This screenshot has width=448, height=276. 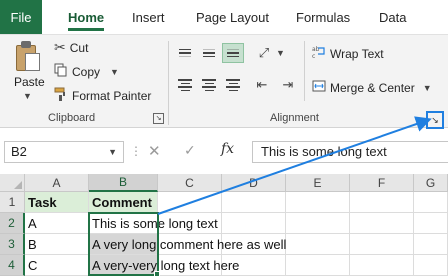 I want to click on cell-a2: A, so click(x=57, y=223).